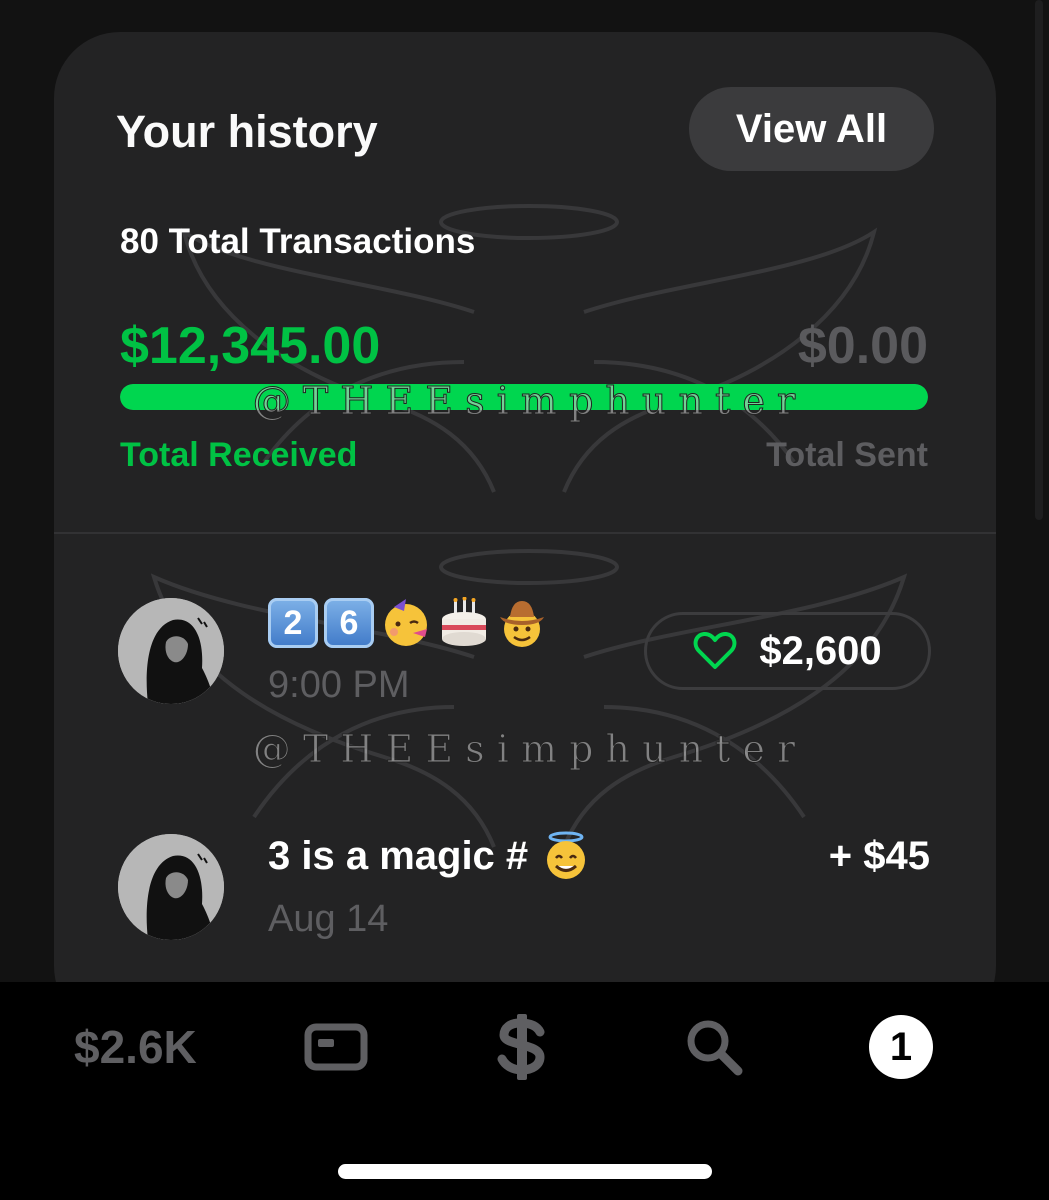 This screenshot has height=1200, width=1049. What do you see at coordinates (135, 1047) in the screenshot?
I see `tab-balance: $2.6K` at bounding box center [135, 1047].